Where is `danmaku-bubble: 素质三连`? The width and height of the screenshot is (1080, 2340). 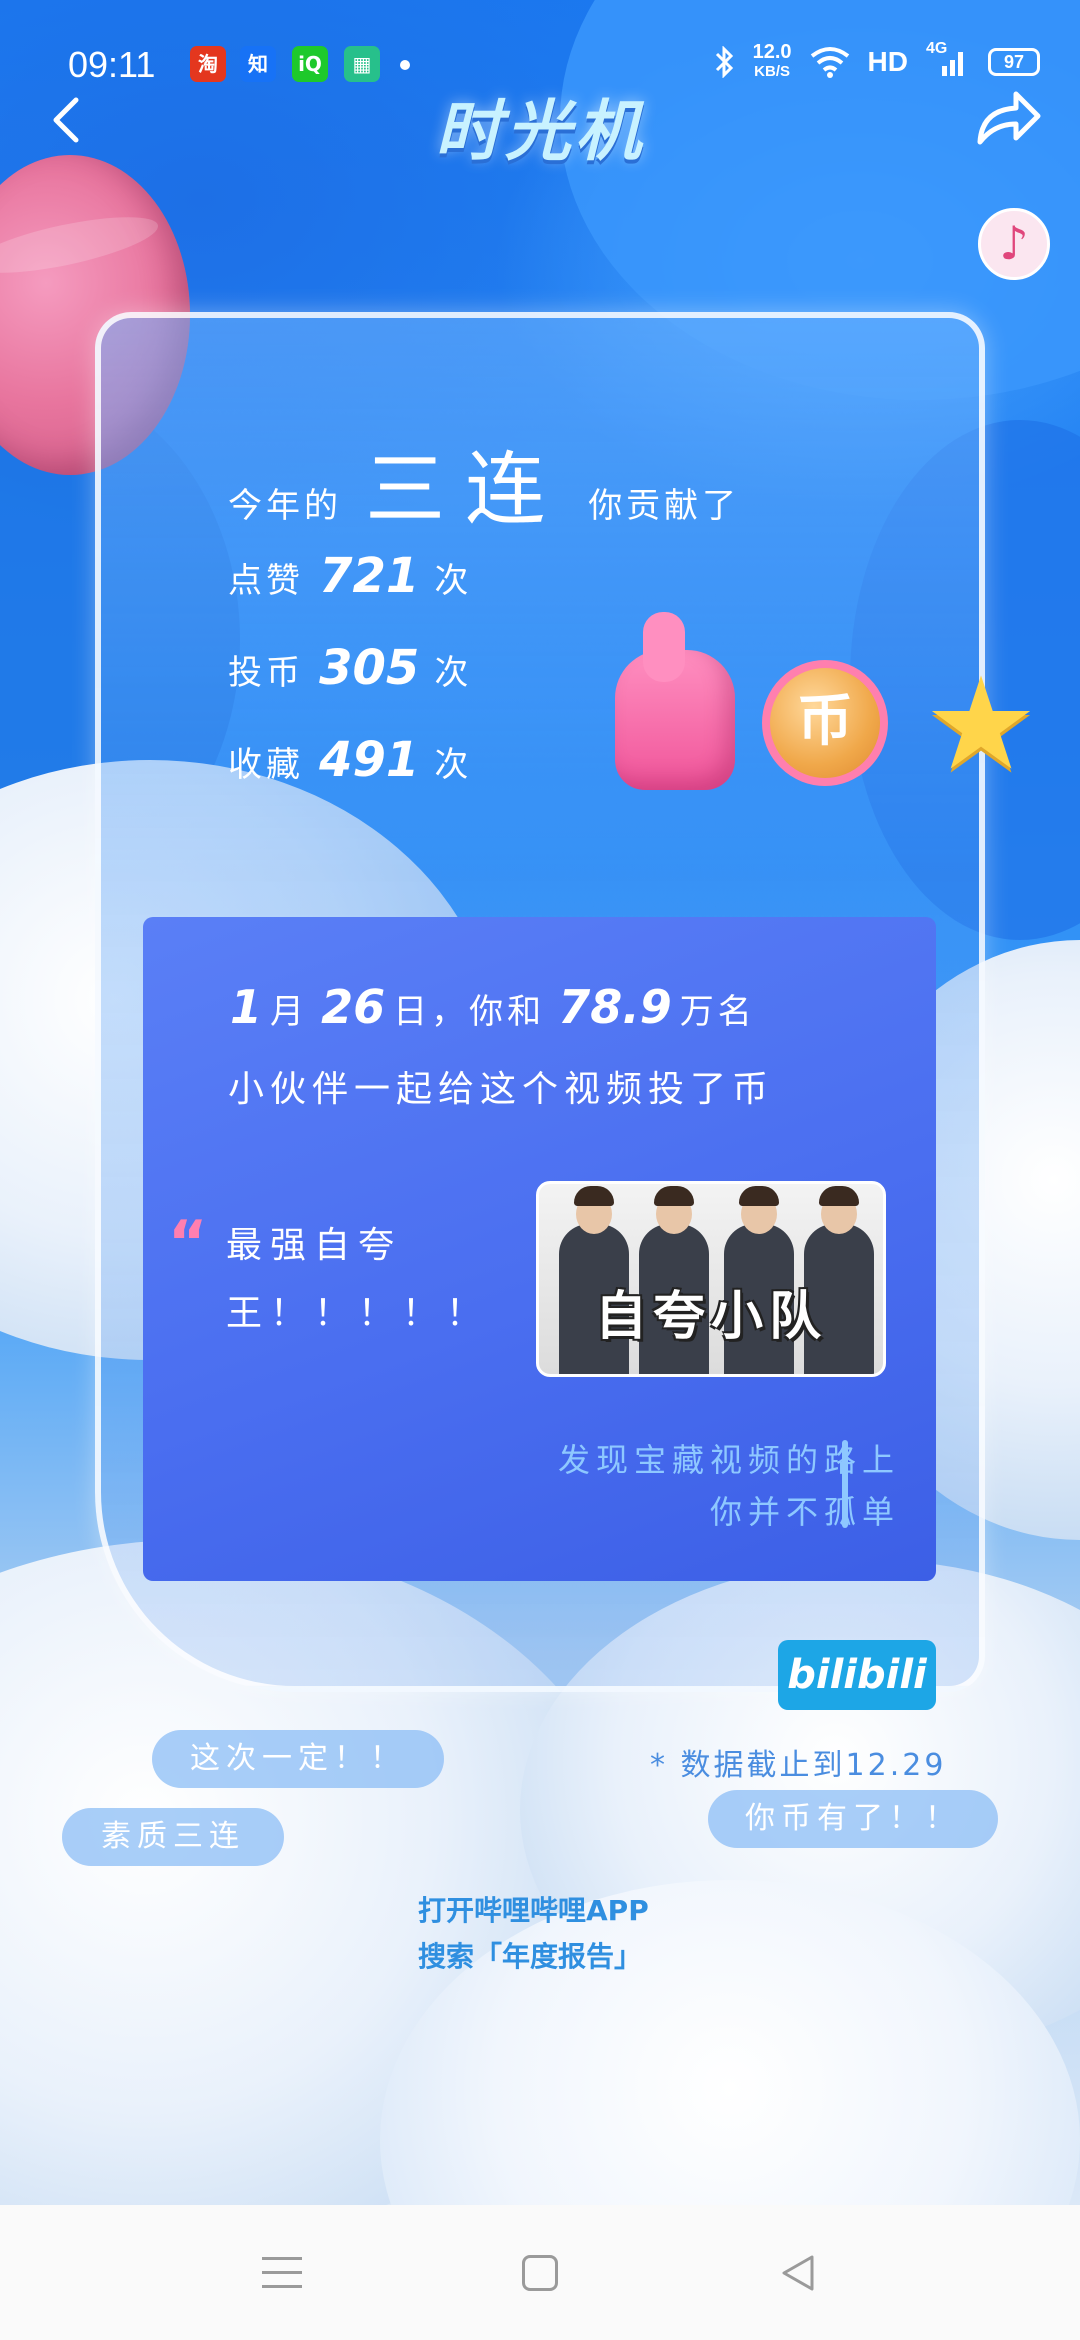
danmaku-bubble: 素质三连 is located at coordinates (173, 1837).